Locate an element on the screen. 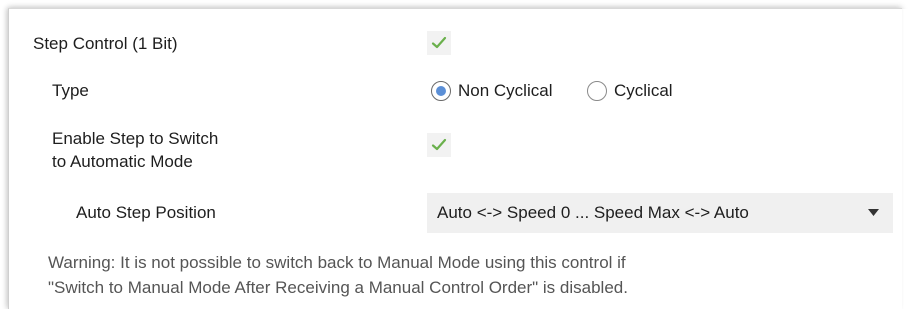 The image size is (909, 309). enable-step-checkbox is located at coordinates (439, 145).